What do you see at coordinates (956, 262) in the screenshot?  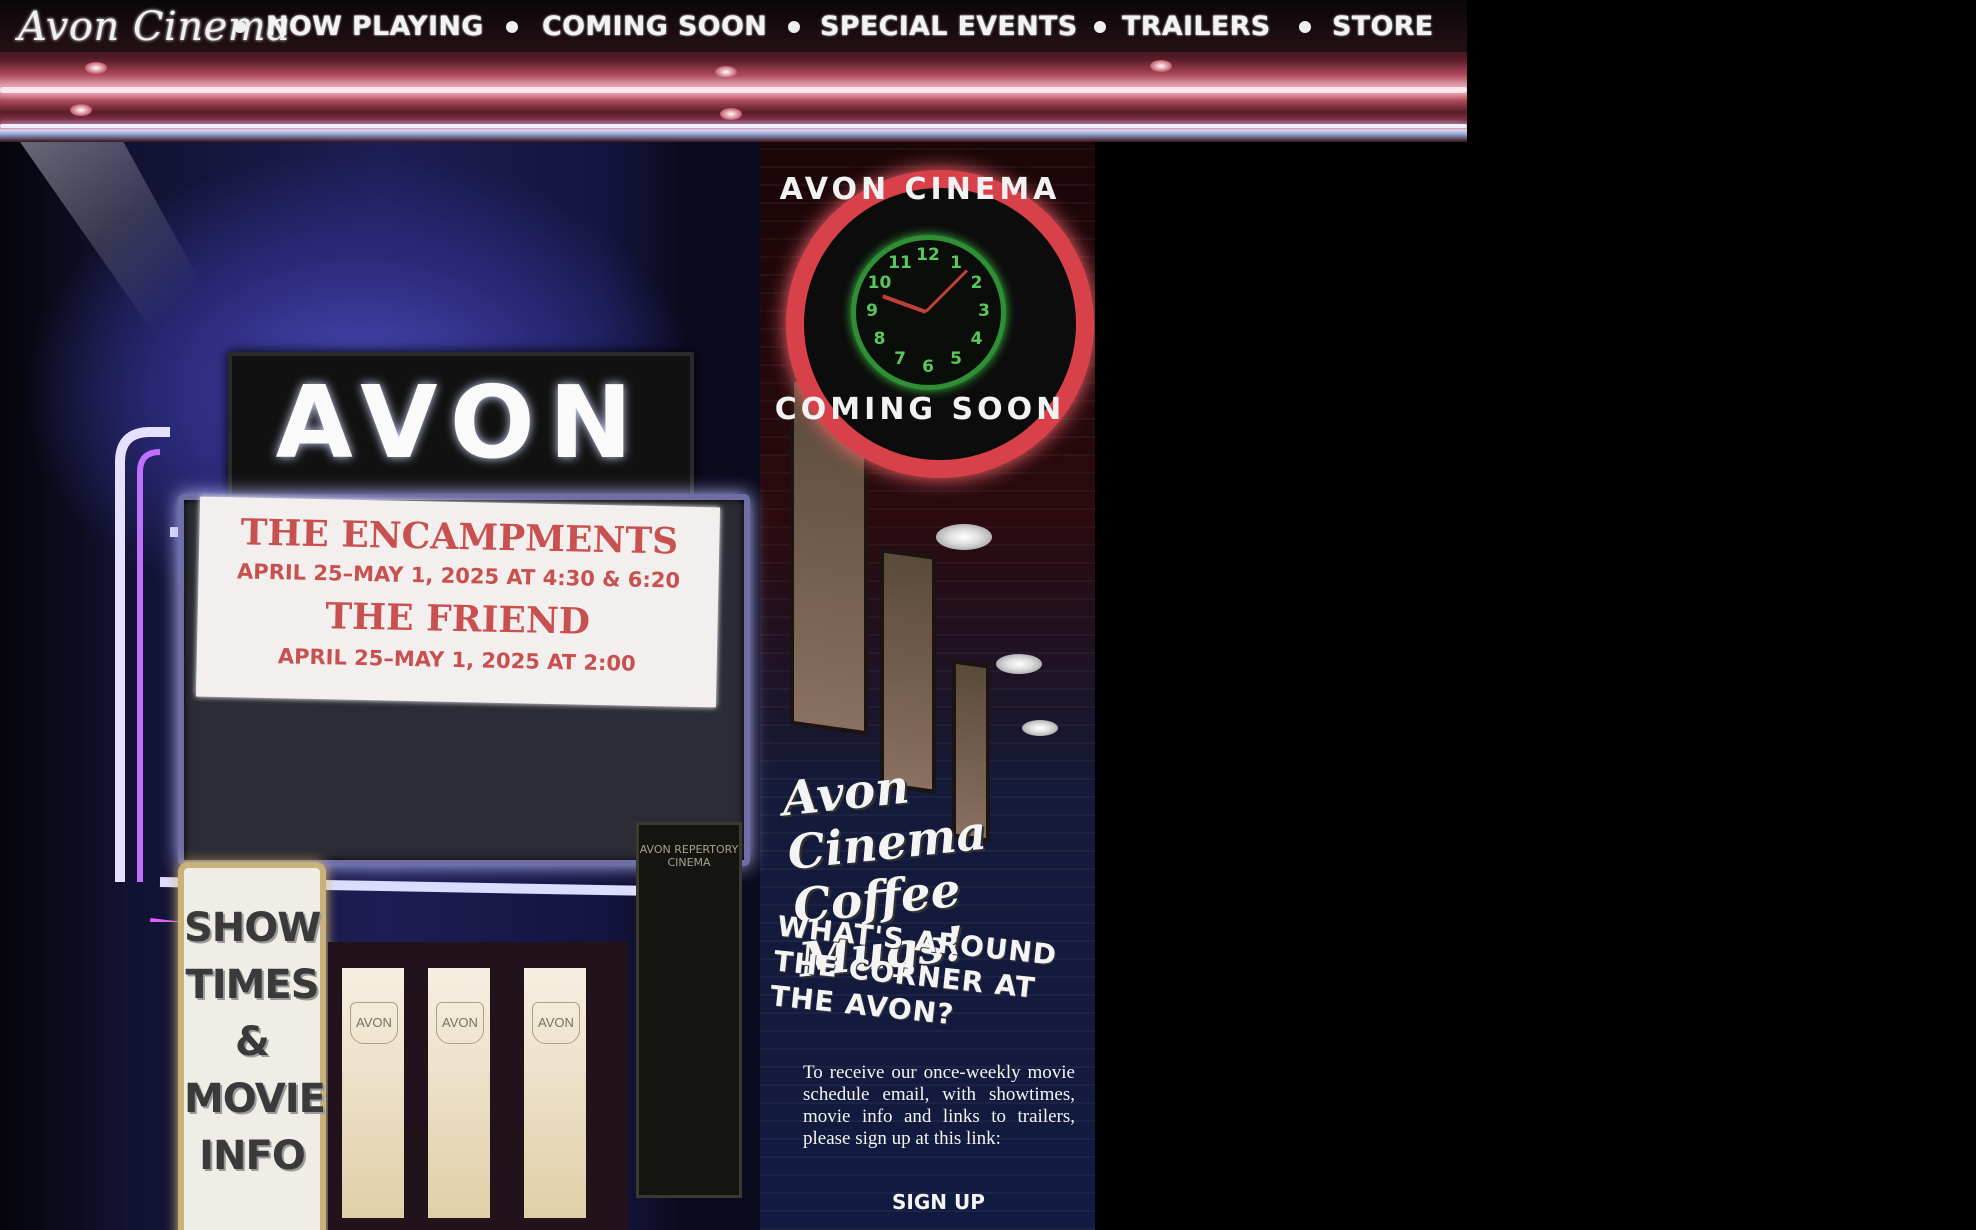 I see `clock-numeral: 1` at bounding box center [956, 262].